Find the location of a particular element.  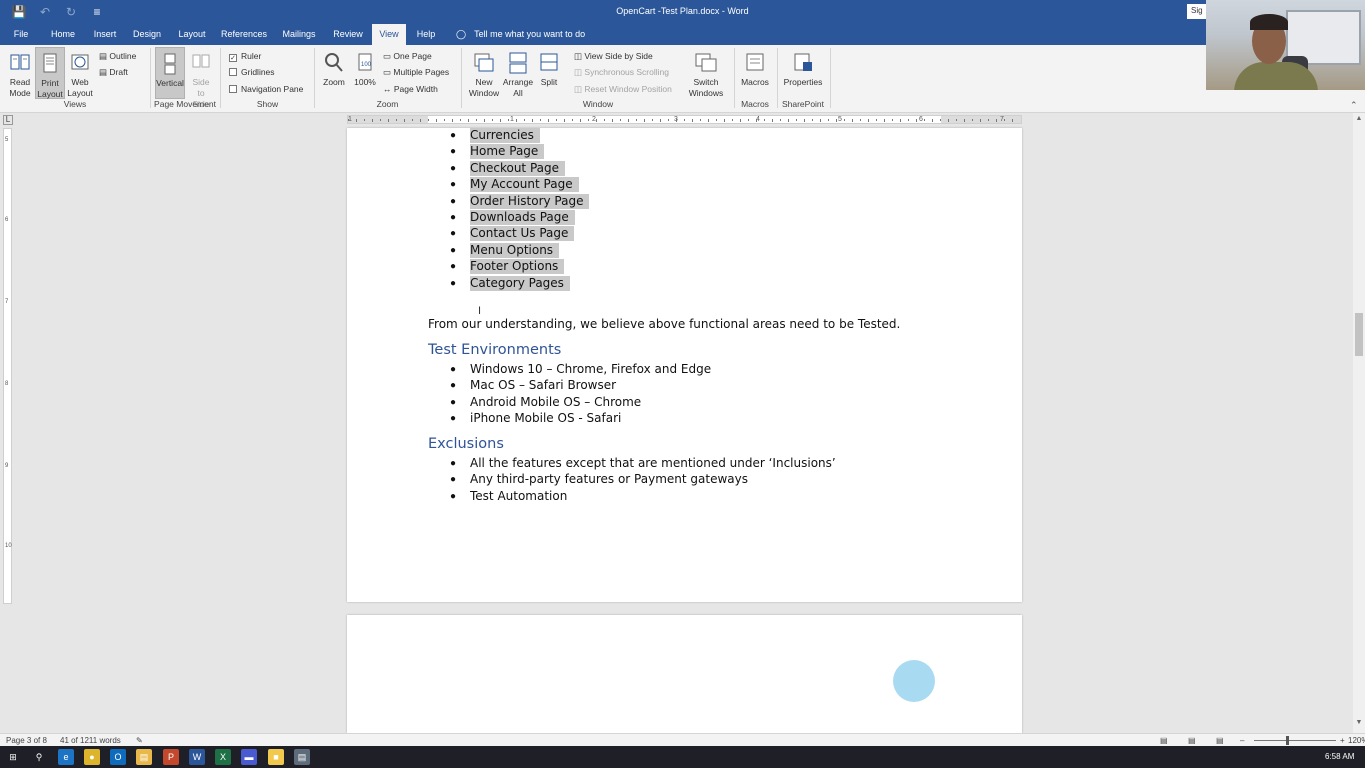

list-item: Category Pages is located at coordinates (520, 283).